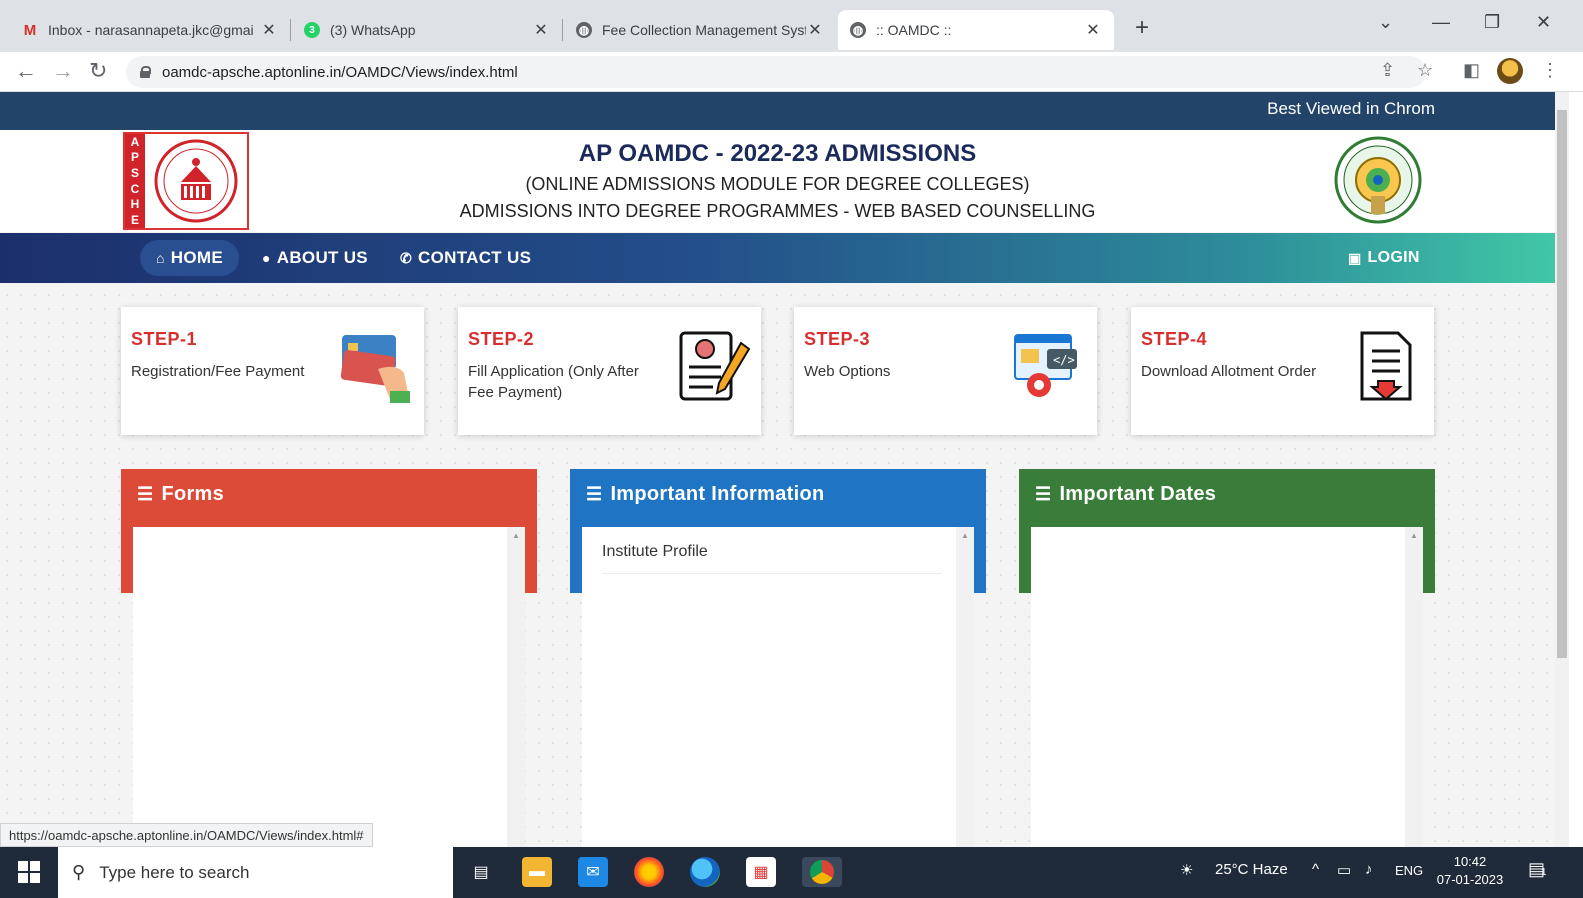  Describe the element at coordinates (193, 494) in the screenshot. I see `panel-title-text: Forms` at that location.